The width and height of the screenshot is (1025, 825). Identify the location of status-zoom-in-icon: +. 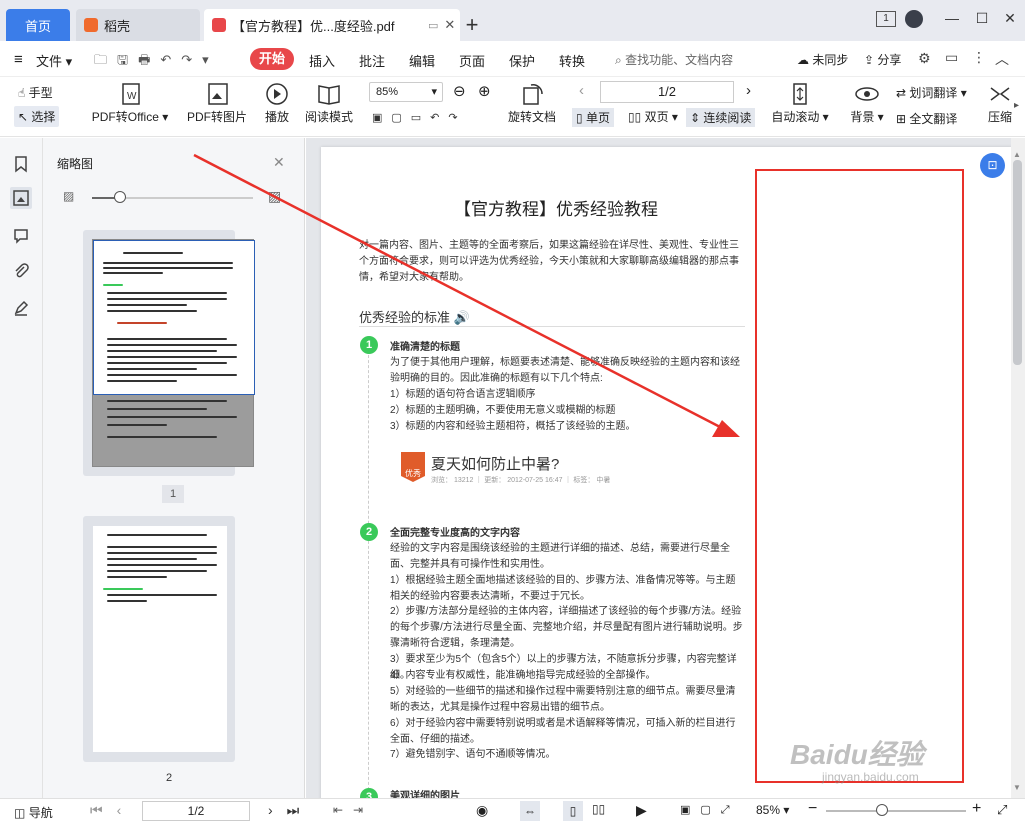
(976, 809).